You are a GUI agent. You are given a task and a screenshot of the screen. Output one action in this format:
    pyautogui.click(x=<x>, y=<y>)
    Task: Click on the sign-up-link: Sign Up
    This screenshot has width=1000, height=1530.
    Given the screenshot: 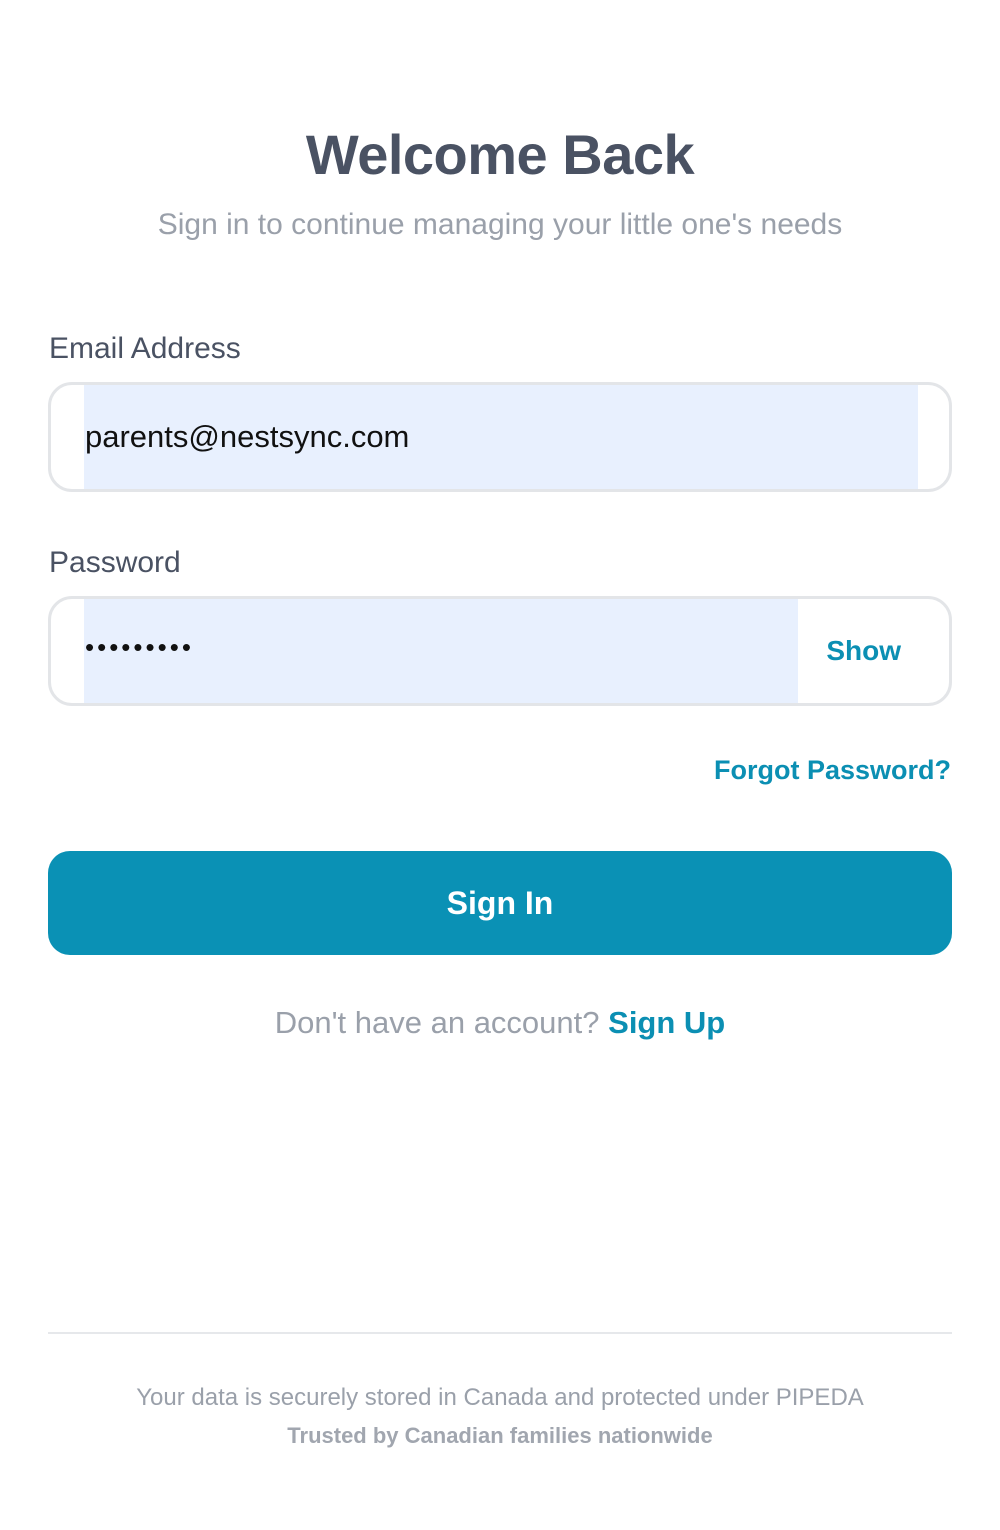 What is the action you would take?
    pyautogui.click(x=666, y=1022)
    